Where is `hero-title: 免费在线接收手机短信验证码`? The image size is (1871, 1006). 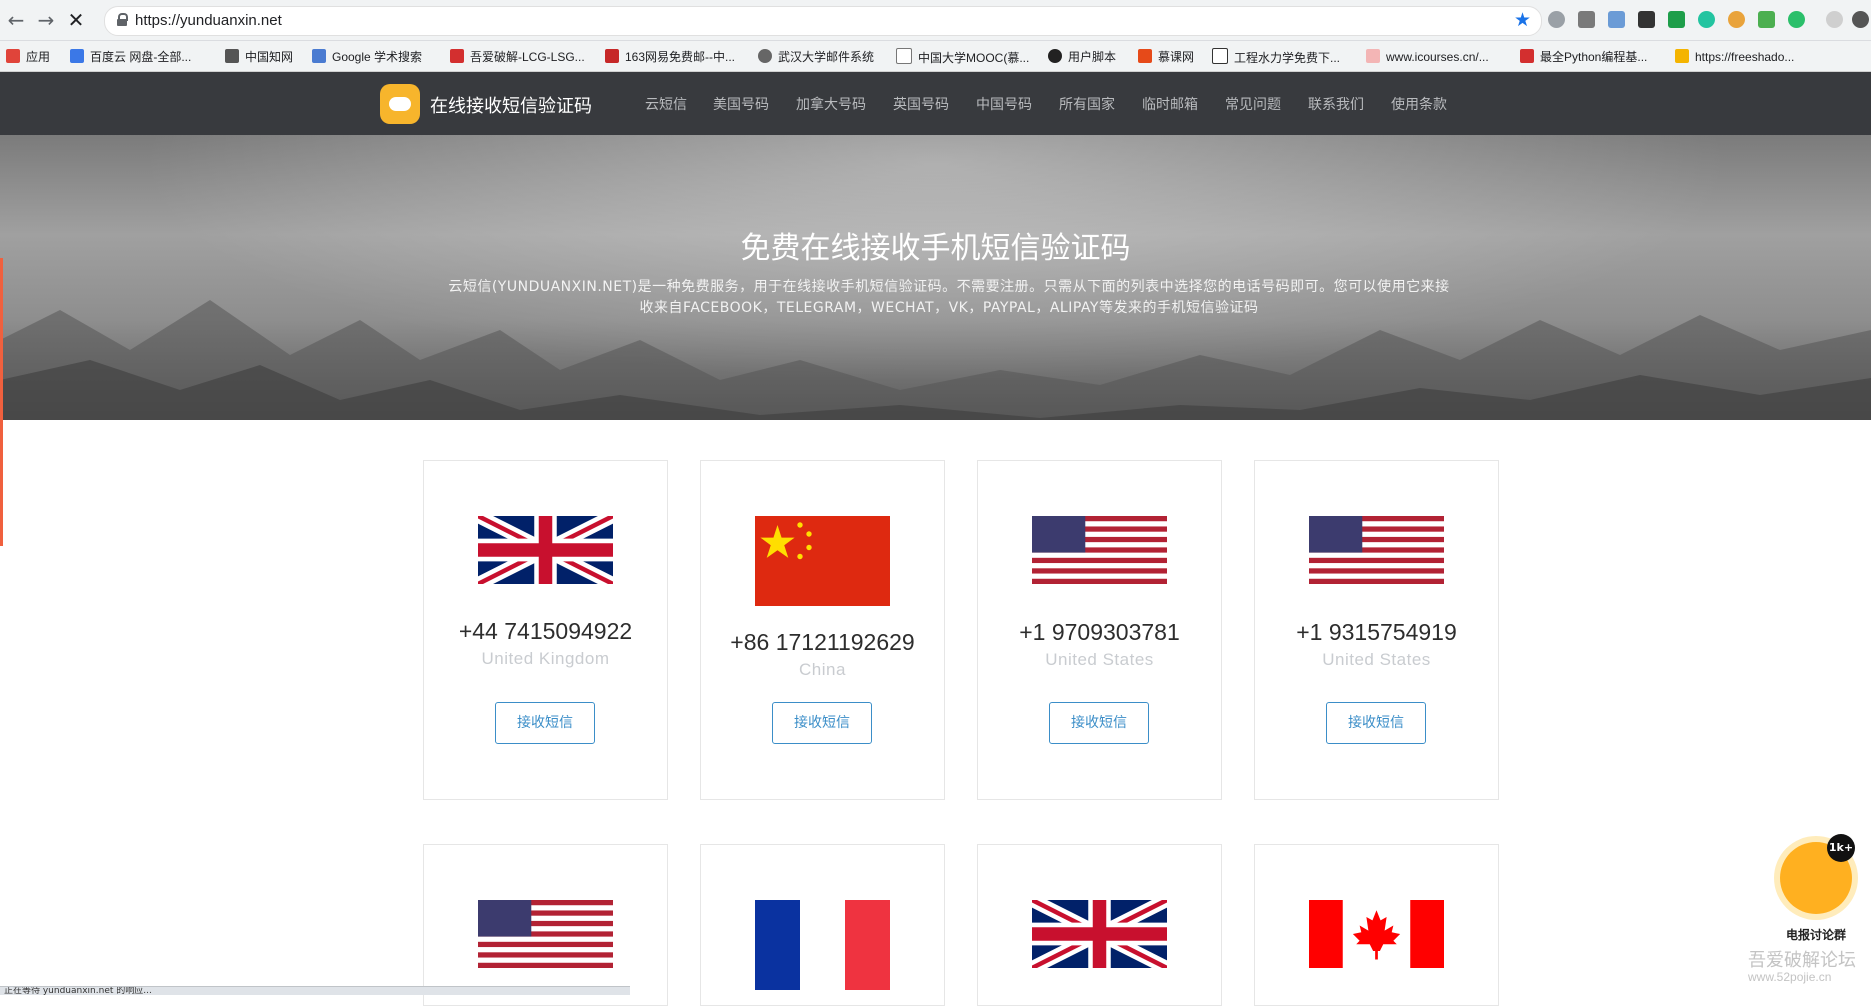 hero-title: 免费在线接收手机短信验证码 is located at coordinates (935, 248).